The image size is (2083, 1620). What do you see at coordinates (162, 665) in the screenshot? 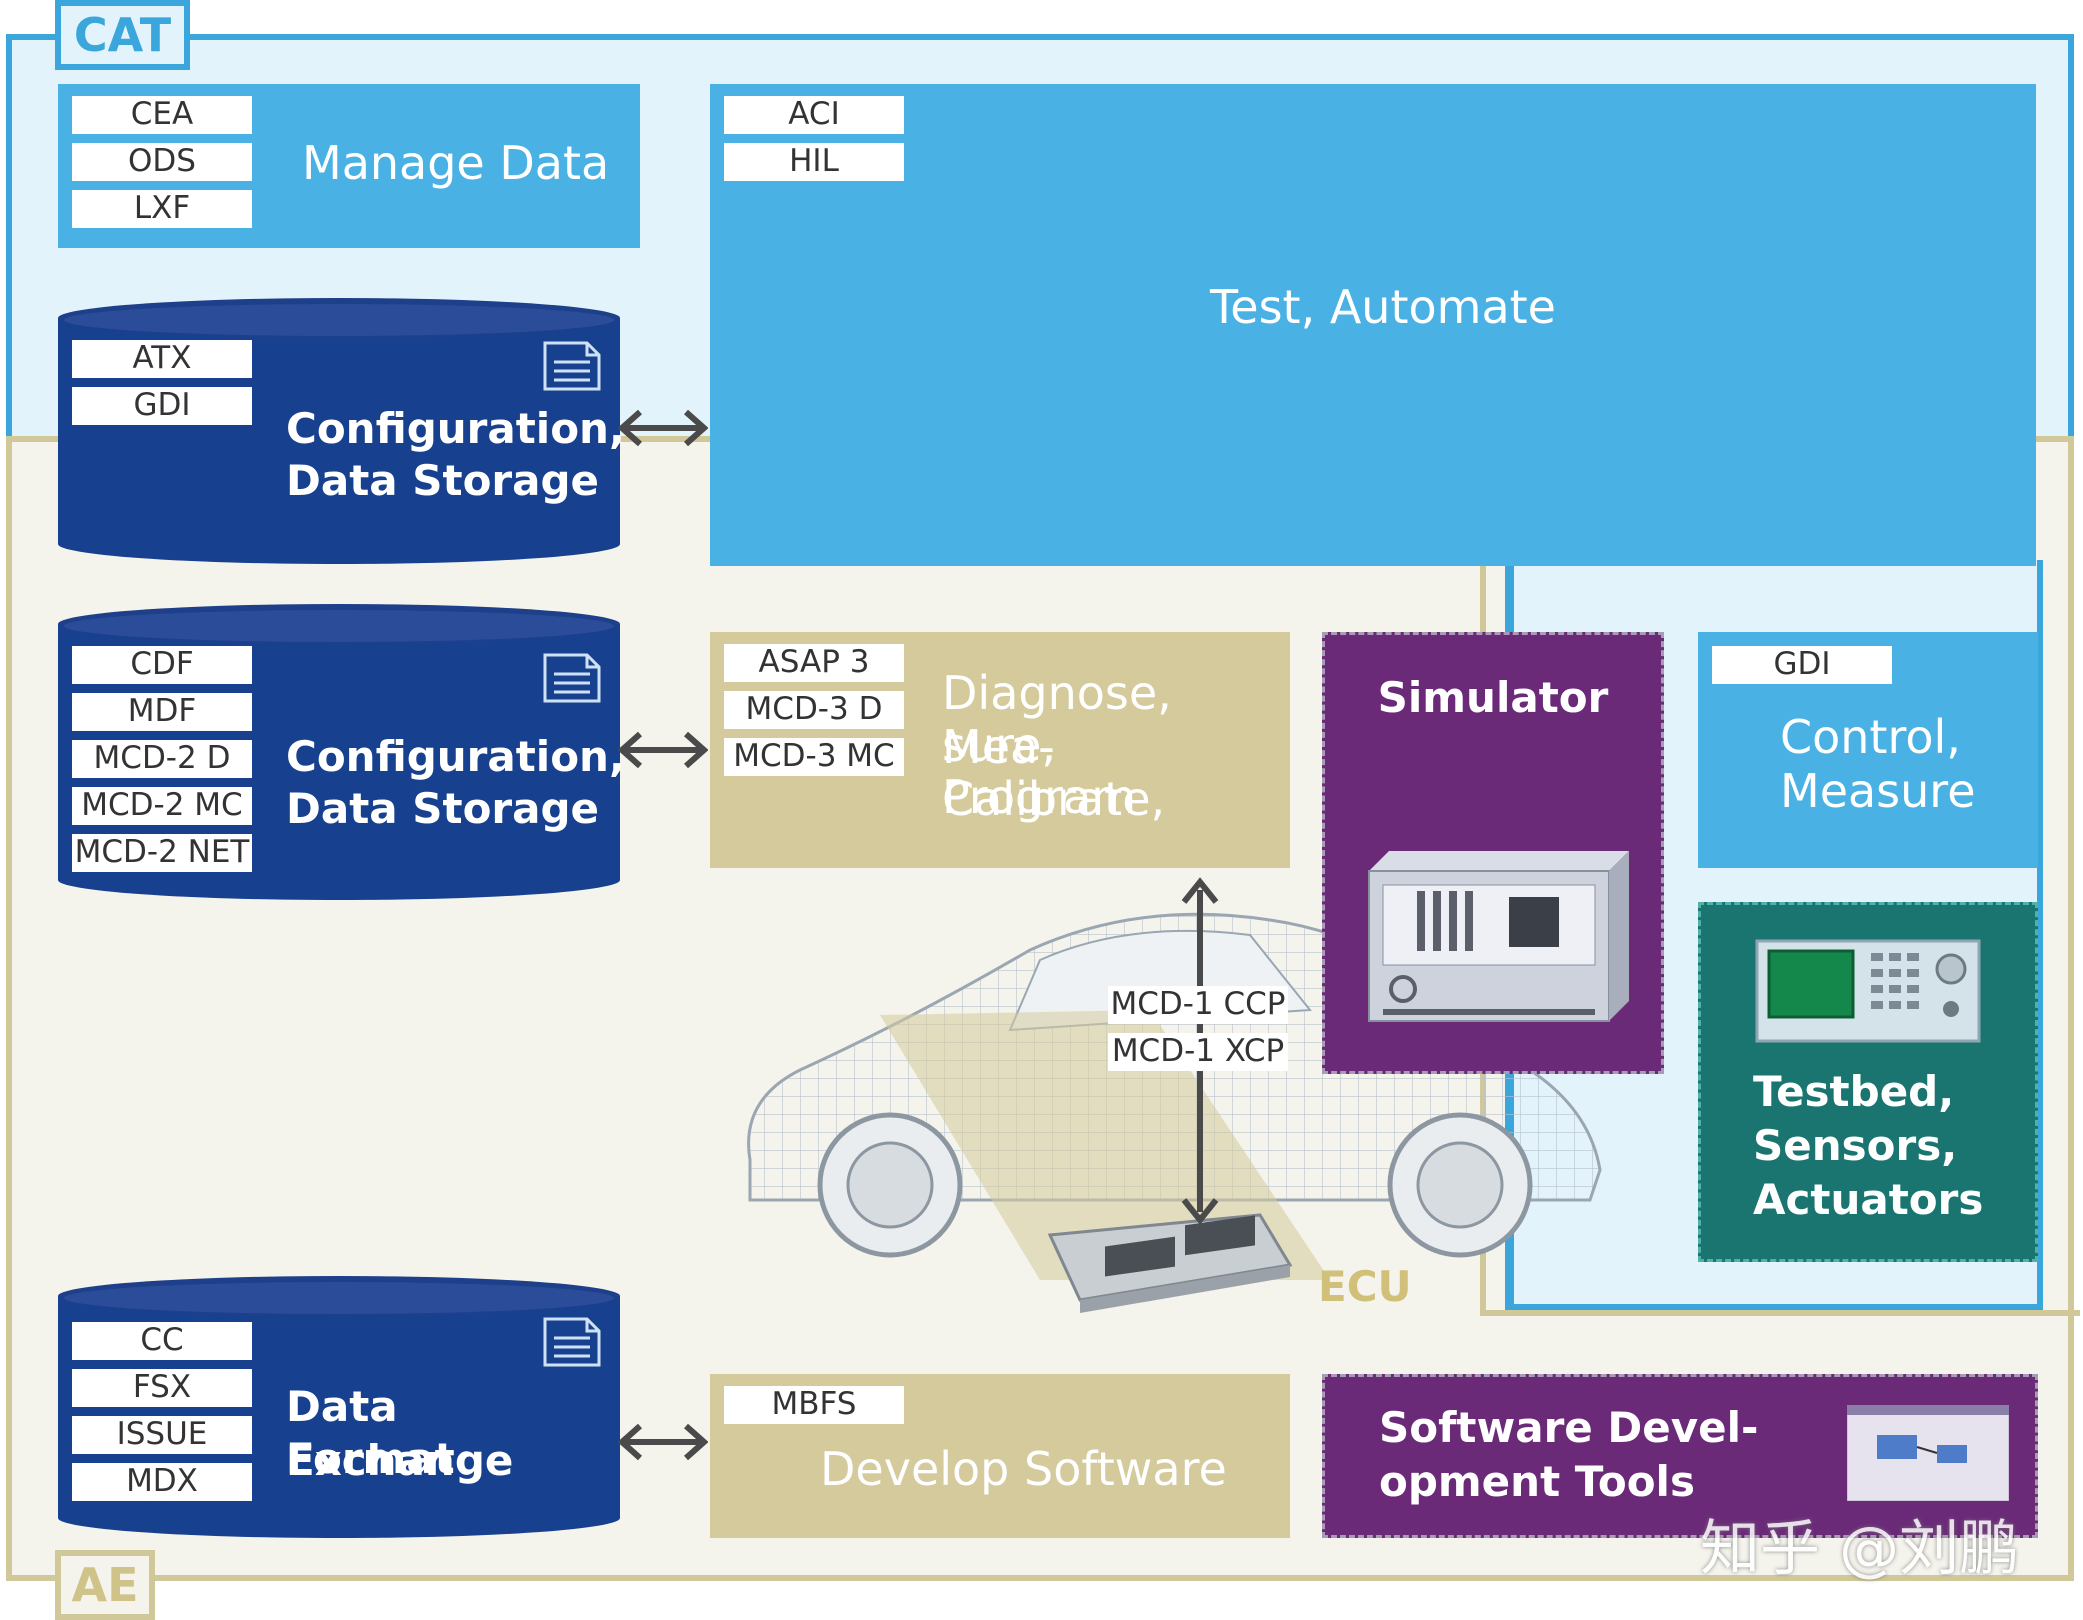
I see `label-cdf: CDF` at bounding box center [162, 665].